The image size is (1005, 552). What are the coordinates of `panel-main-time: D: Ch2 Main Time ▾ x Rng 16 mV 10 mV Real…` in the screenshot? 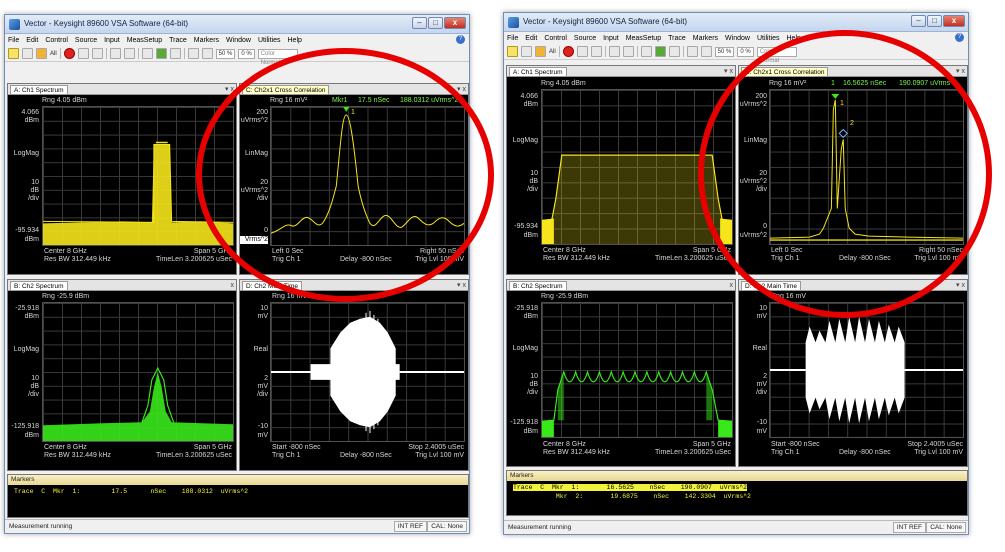 It's located at (354, 375).